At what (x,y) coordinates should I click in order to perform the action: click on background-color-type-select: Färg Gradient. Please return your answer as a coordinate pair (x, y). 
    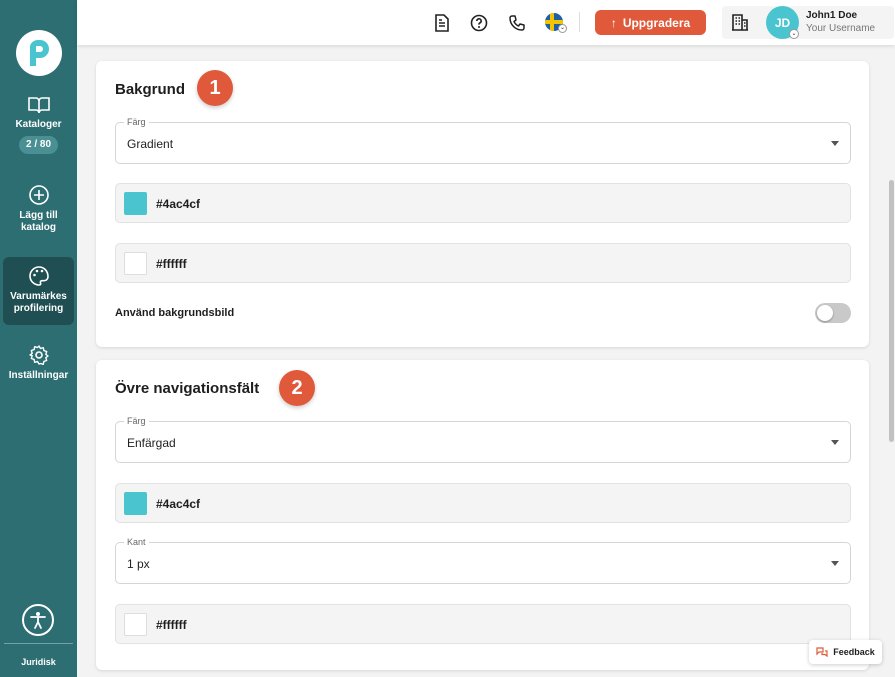
    Looking at the image, I should click on (483, 140).